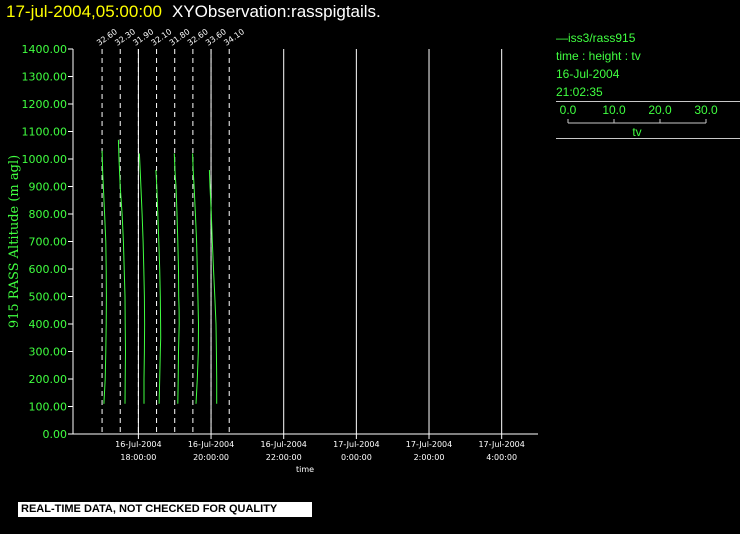 The image size is (740, 534). I want to click on y-tick-label: 1400.00, so click(45, 49).